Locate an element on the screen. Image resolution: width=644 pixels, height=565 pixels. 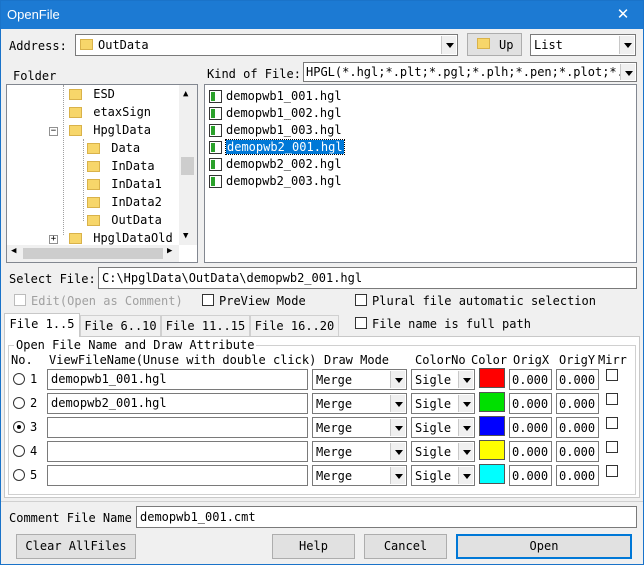
clear-all-files-button: Clear AllFiles is located at coordinates (76, 546).